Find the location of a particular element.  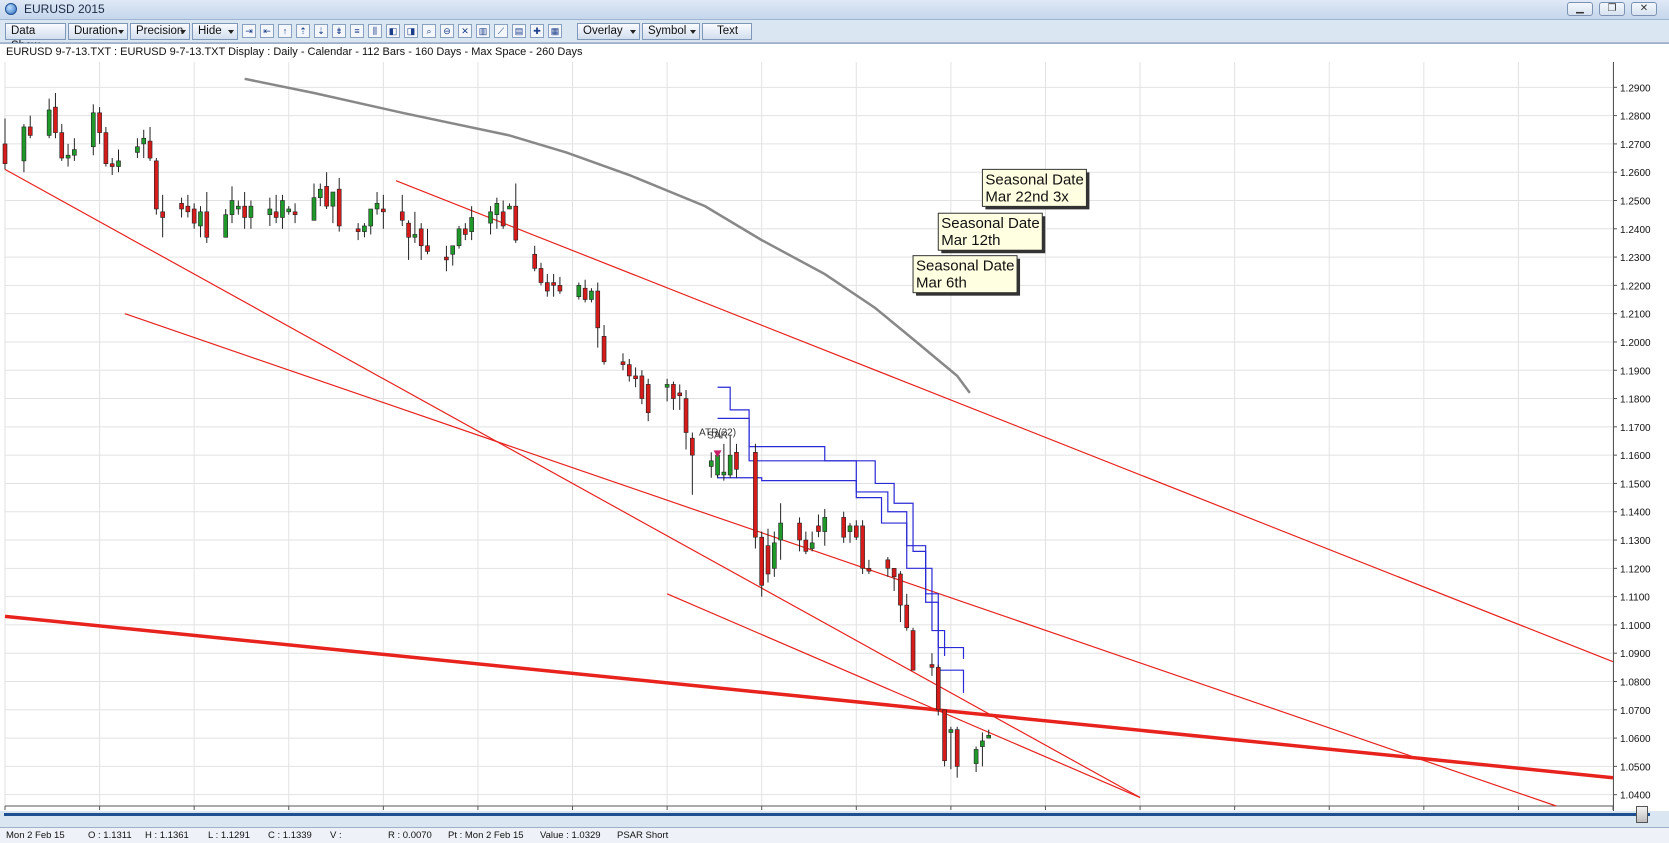

grid-icon: ▦ is located at coordinates (555, 31).